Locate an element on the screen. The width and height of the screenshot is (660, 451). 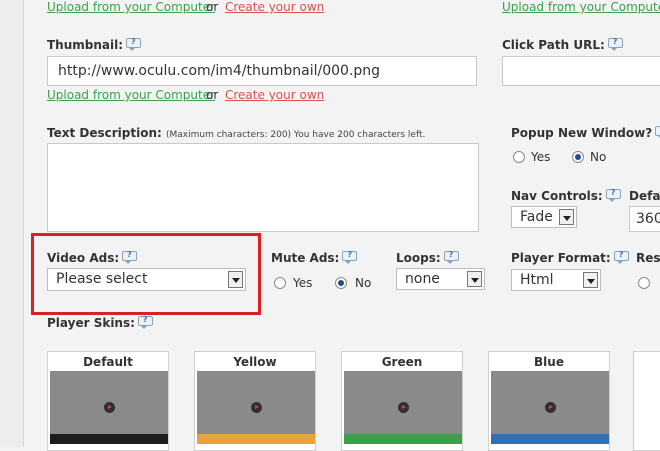
skin-card-yellow: Yellow is located at coordinates (255, 401).